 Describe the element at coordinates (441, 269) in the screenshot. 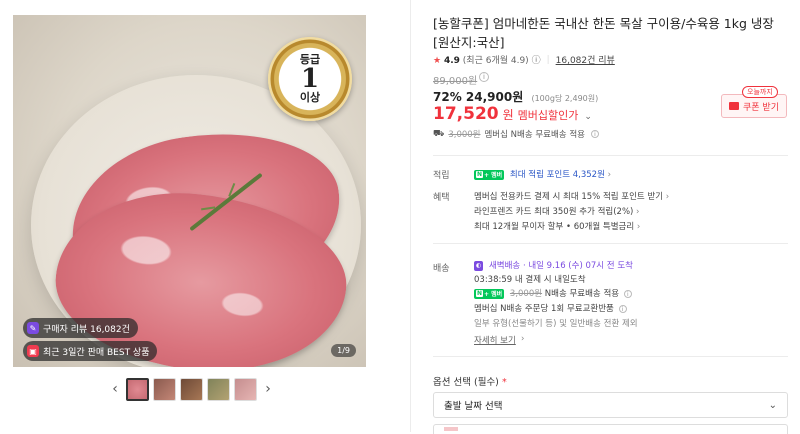

I see `delivery-label: 배송` at that location.